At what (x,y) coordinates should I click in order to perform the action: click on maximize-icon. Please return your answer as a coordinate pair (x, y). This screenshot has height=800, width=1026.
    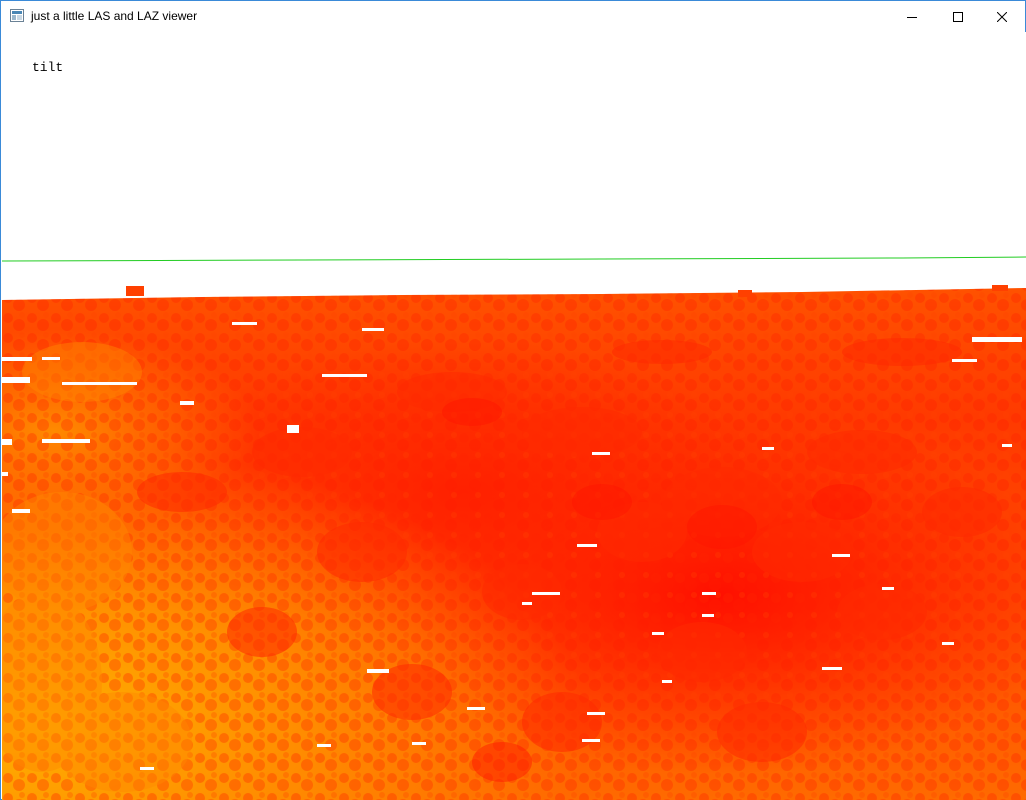
    Looking at the image, I should click on (958, 16).